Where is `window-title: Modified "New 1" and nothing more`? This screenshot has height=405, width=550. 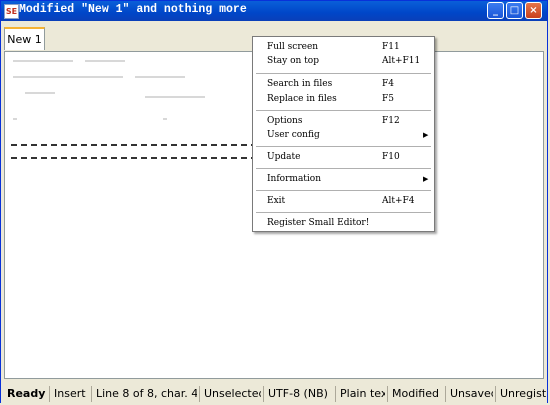
window-title: Modified "New 1" and nothing more is located at coordinates (133, 9).